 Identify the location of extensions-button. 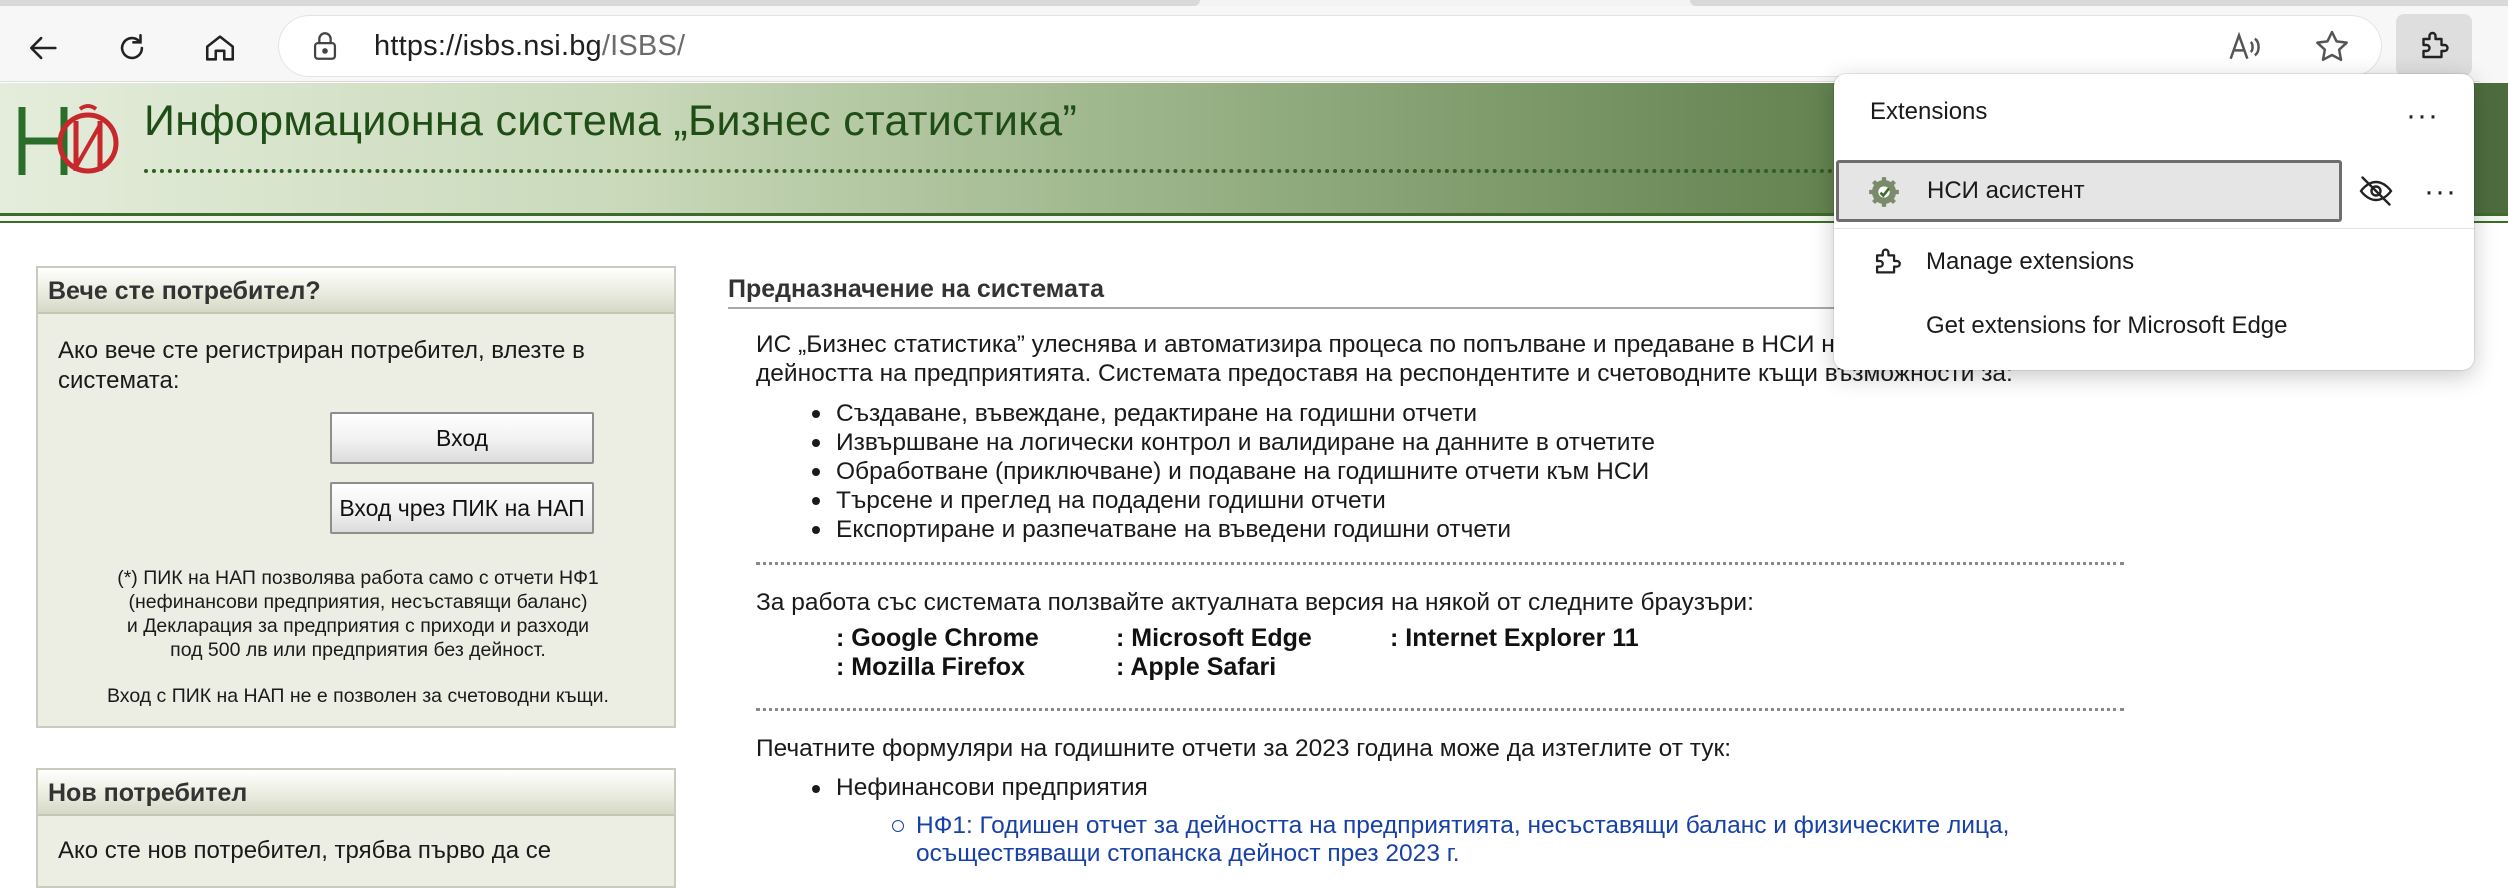
(2434, 45).